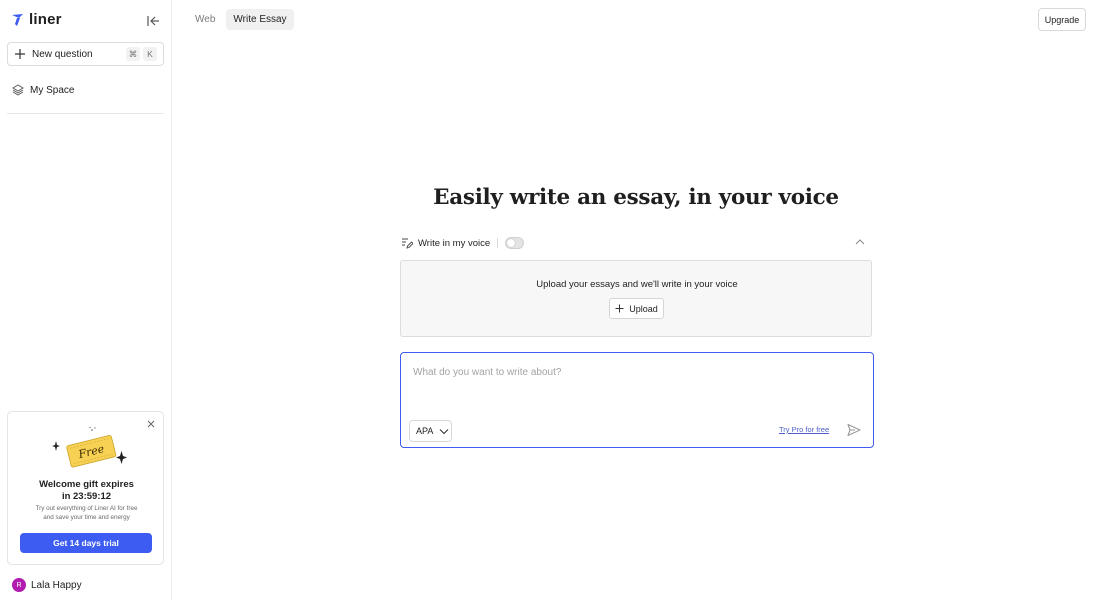 The image size is (1100, 600). Describe the element at coordinates (454, 243) in the screenshot. I see `write-in-voice-label: Write in my voice` at that location.